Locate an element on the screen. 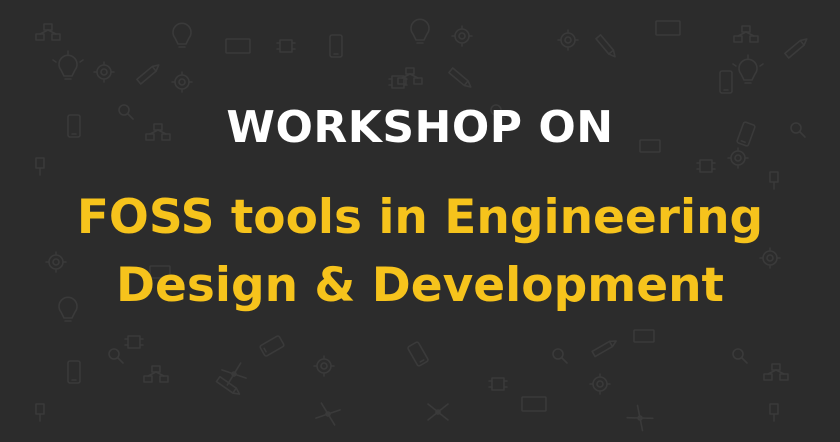  workshop-kicker: WORKSHOP ON is located at coordinates (420, 127).